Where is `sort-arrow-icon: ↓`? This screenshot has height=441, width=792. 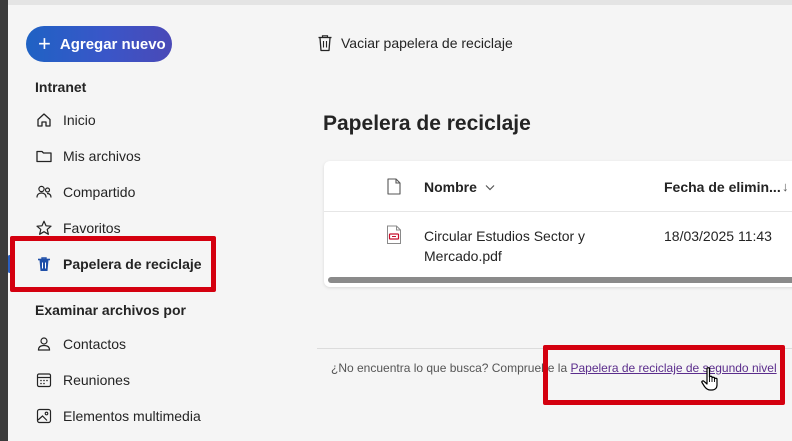
sort-arrow-icon: ↓ is located at coordinates (785, 186).